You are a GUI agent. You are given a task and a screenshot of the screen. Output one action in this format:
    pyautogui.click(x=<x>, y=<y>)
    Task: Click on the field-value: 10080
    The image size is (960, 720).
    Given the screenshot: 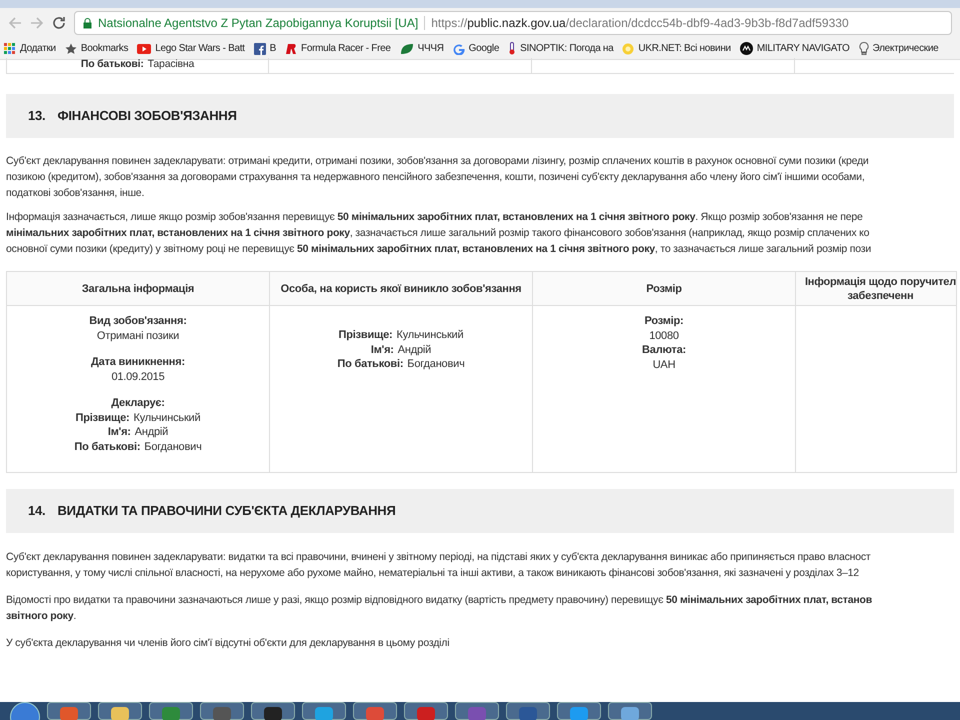 What is the action you would take?
    pyautogui.click(x=664, y=335)
    